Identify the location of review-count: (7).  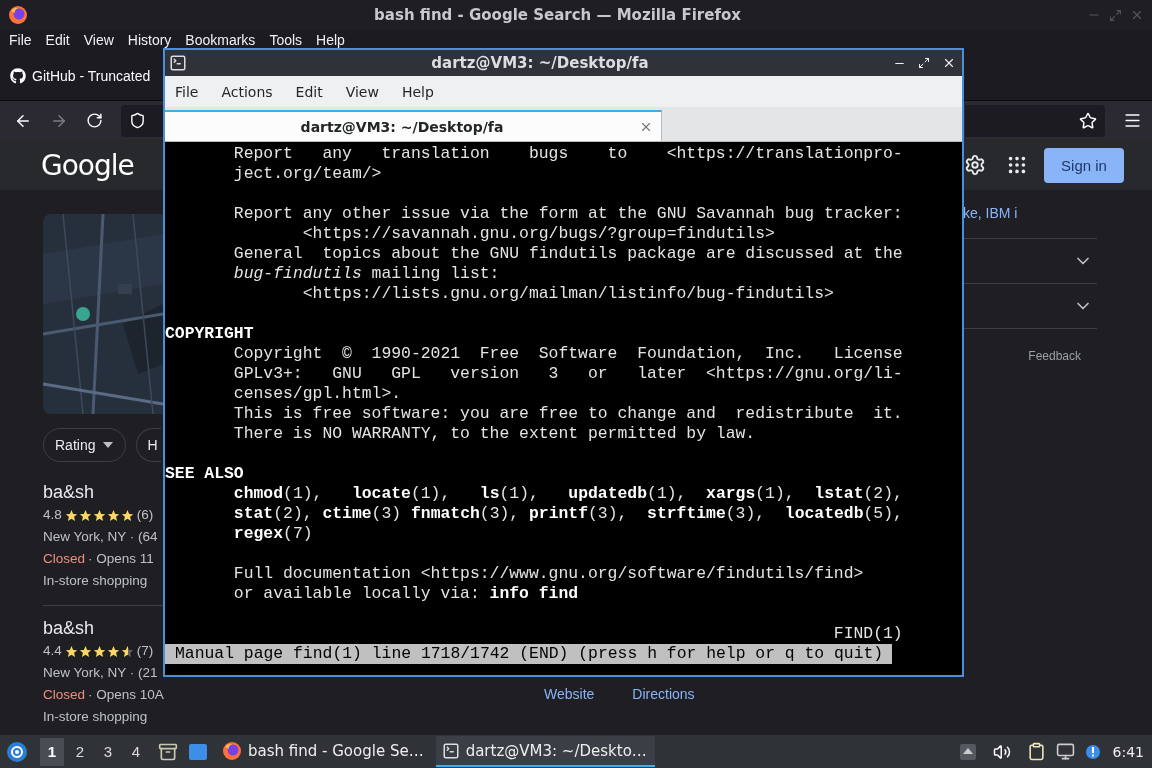
(145, 651).